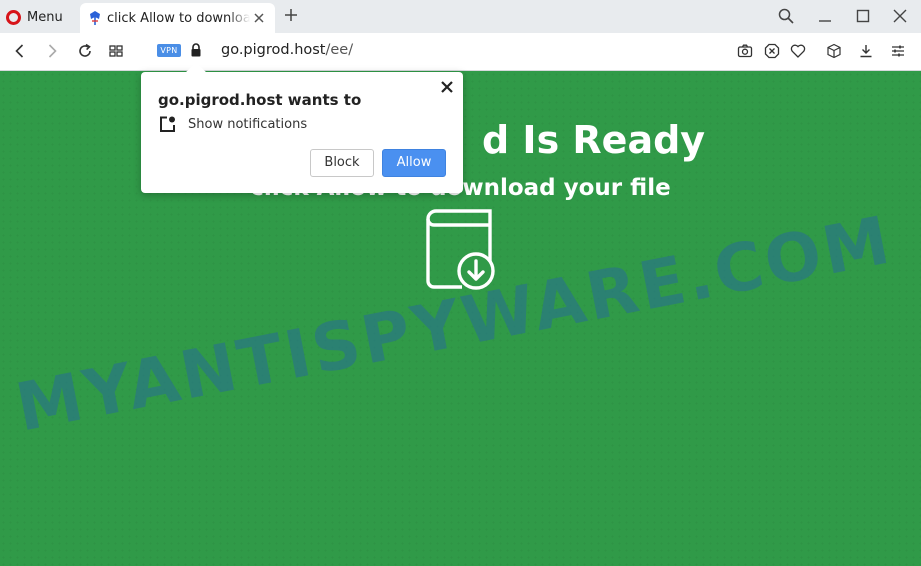  What do you see at coordinates (460, 16) in the screenshot?
I see `tab-bar: Menu click Allow to download` at bounding box center [460, 16].